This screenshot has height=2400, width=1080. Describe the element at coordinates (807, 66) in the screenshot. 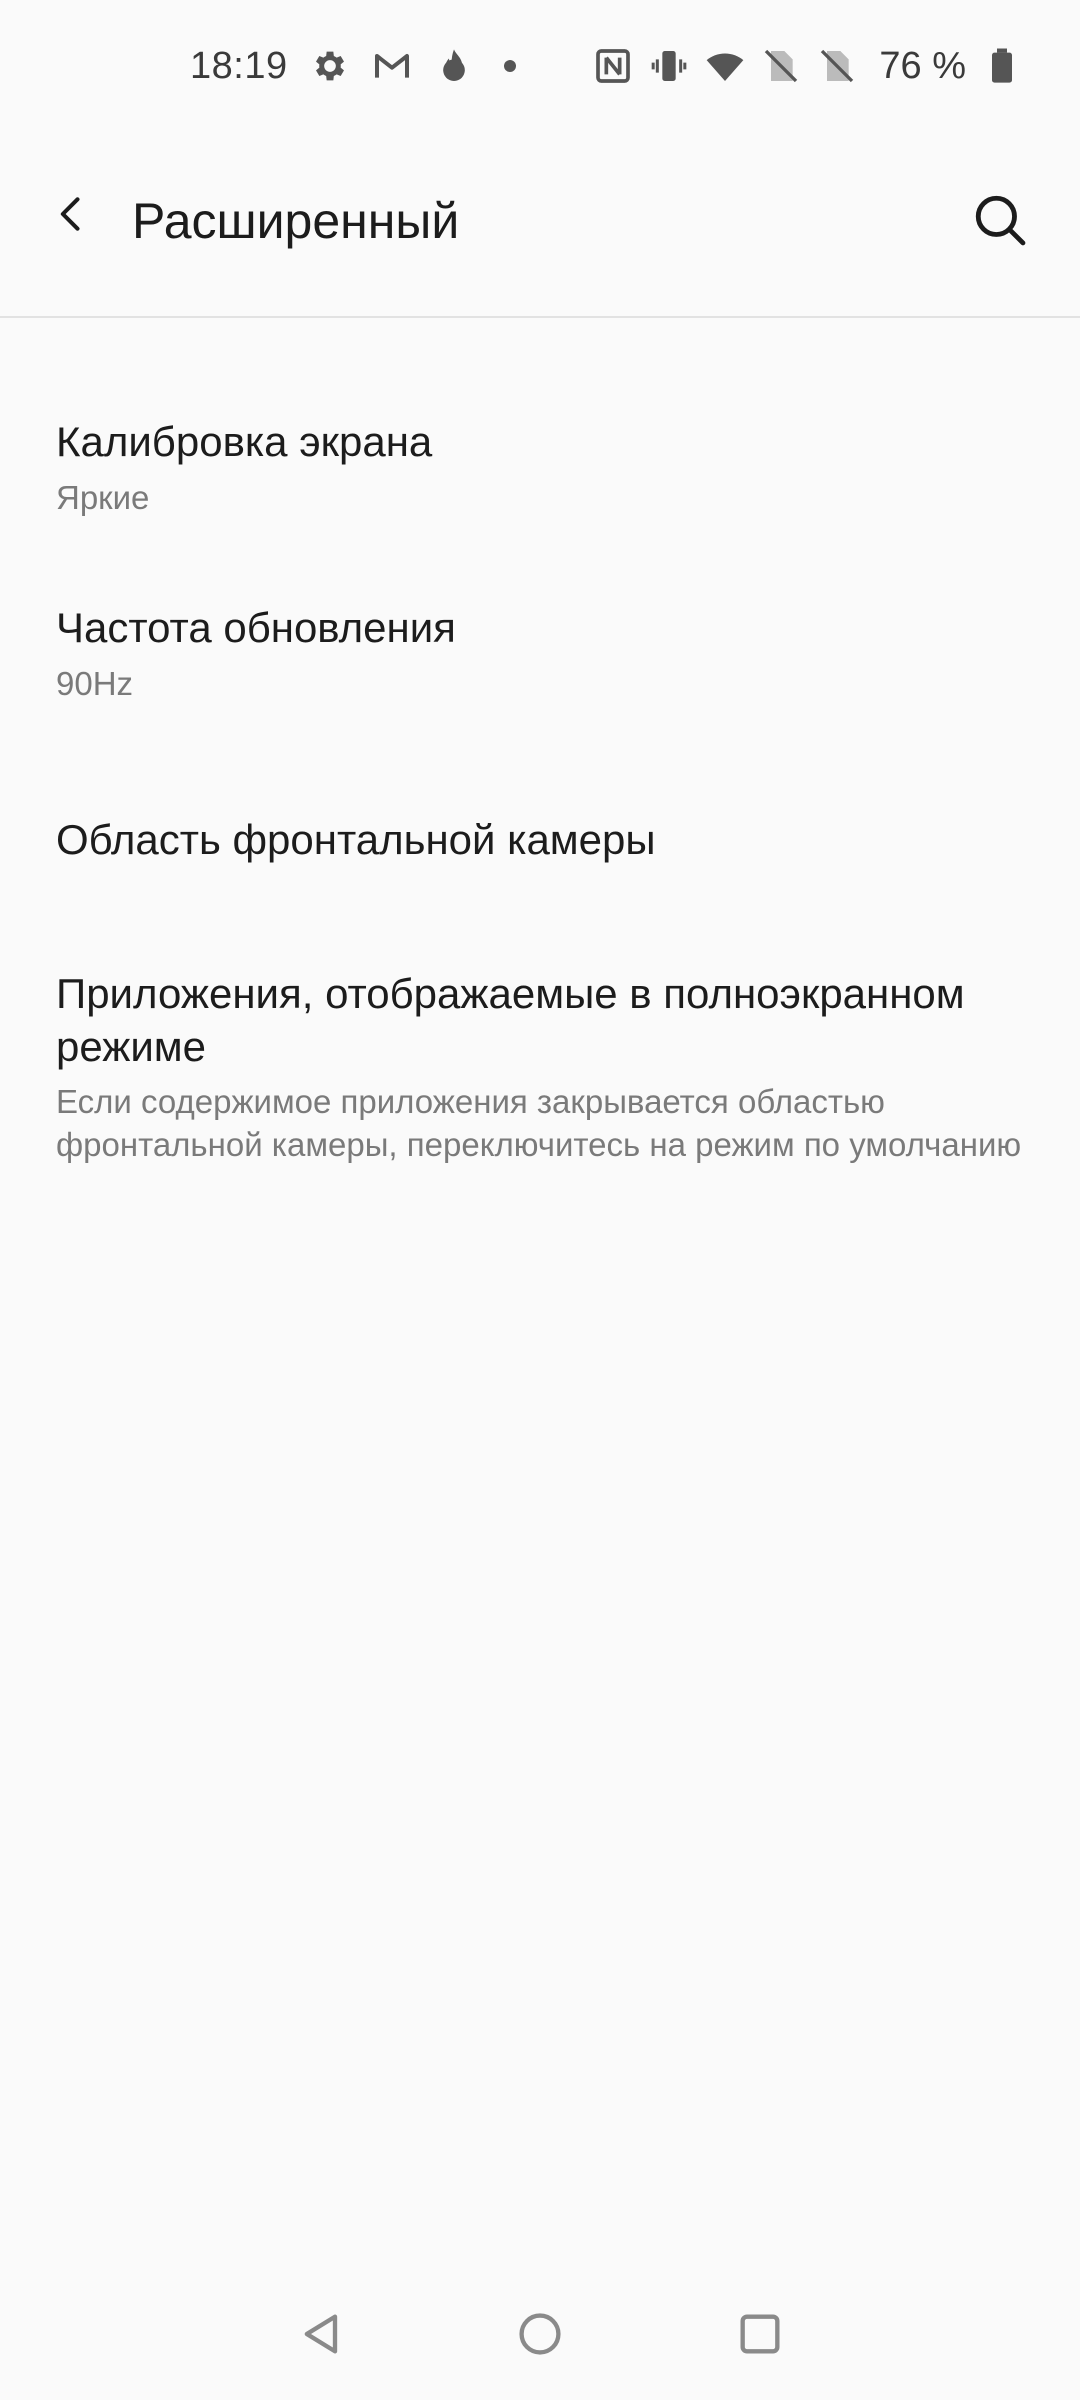

I see `status-right: 76 %` at that location.